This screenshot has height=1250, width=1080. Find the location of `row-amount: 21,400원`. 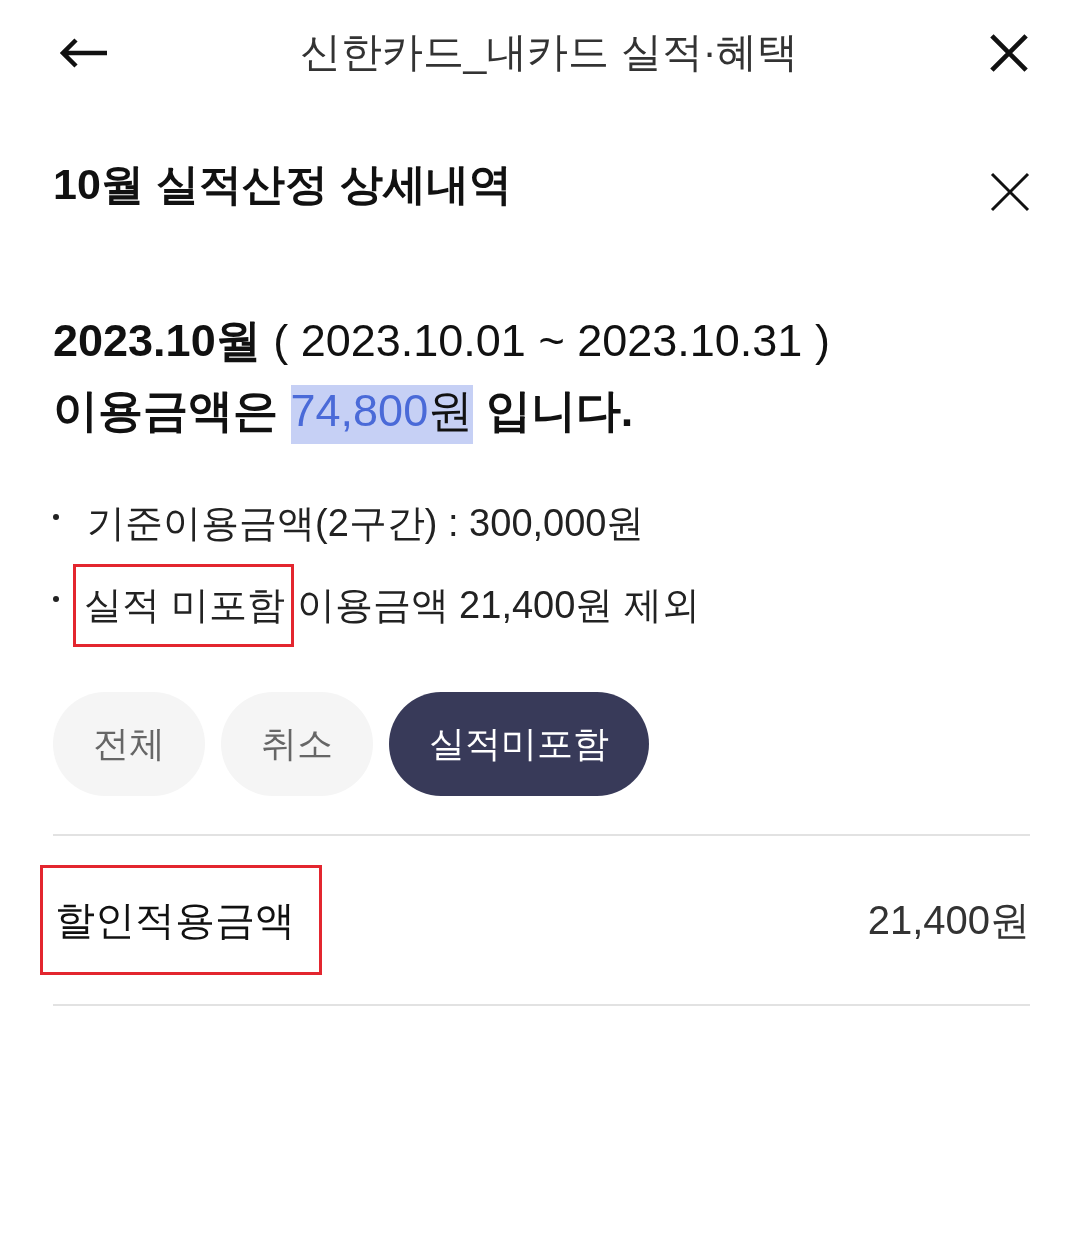

row-amount: 21,400원 is located at coordinates (948, 920).